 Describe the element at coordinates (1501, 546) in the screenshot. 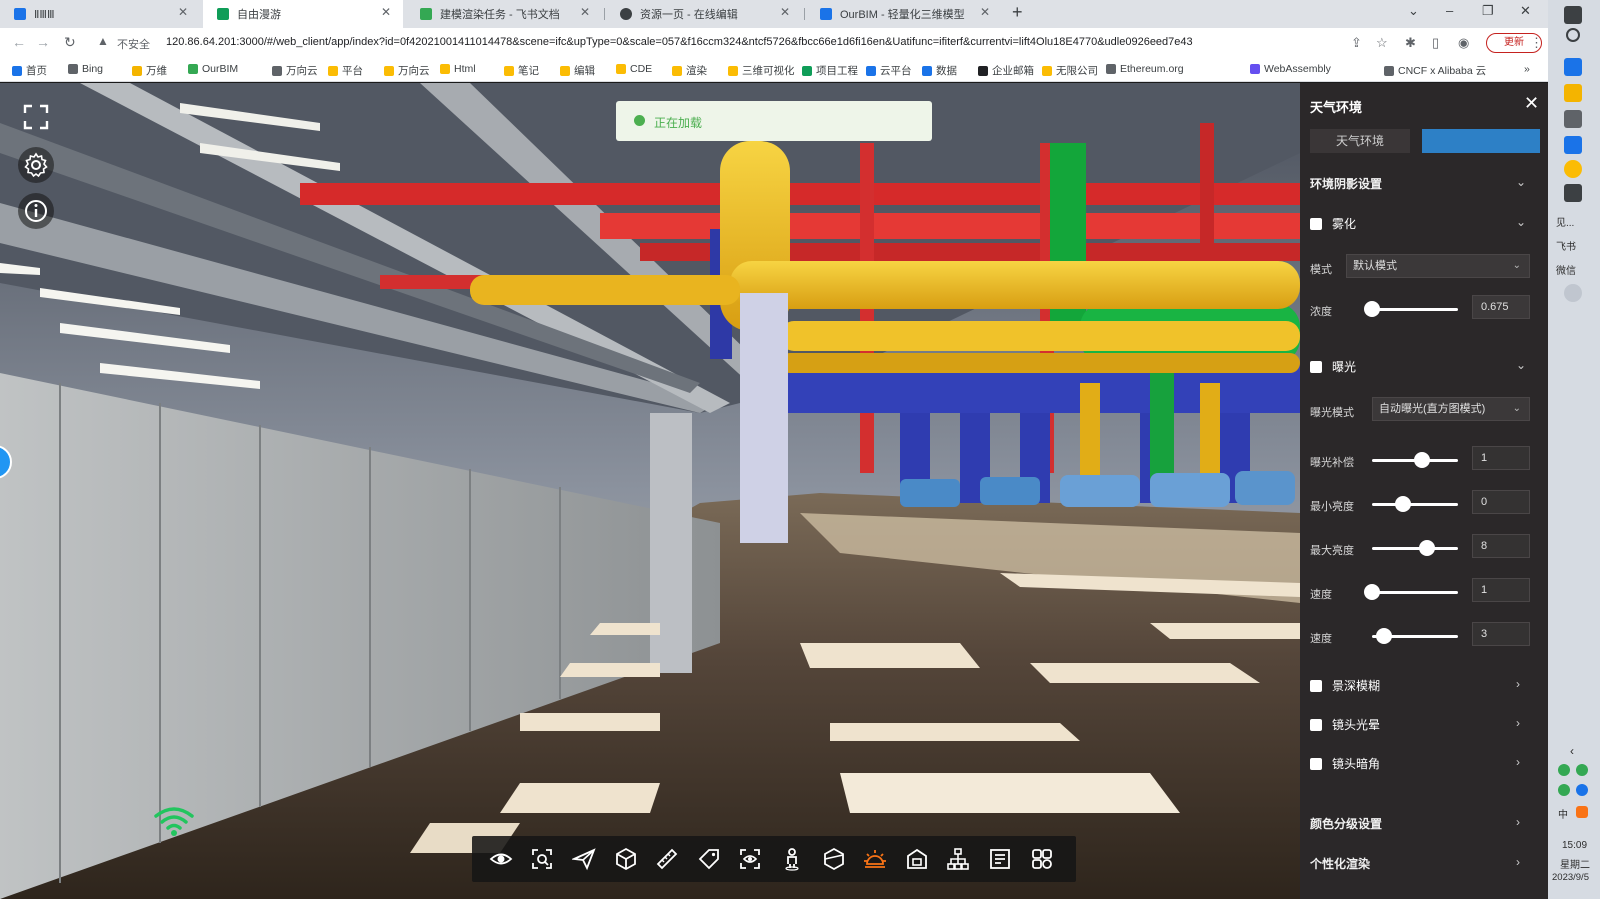

I see `slider-value-field: 8` at that location.